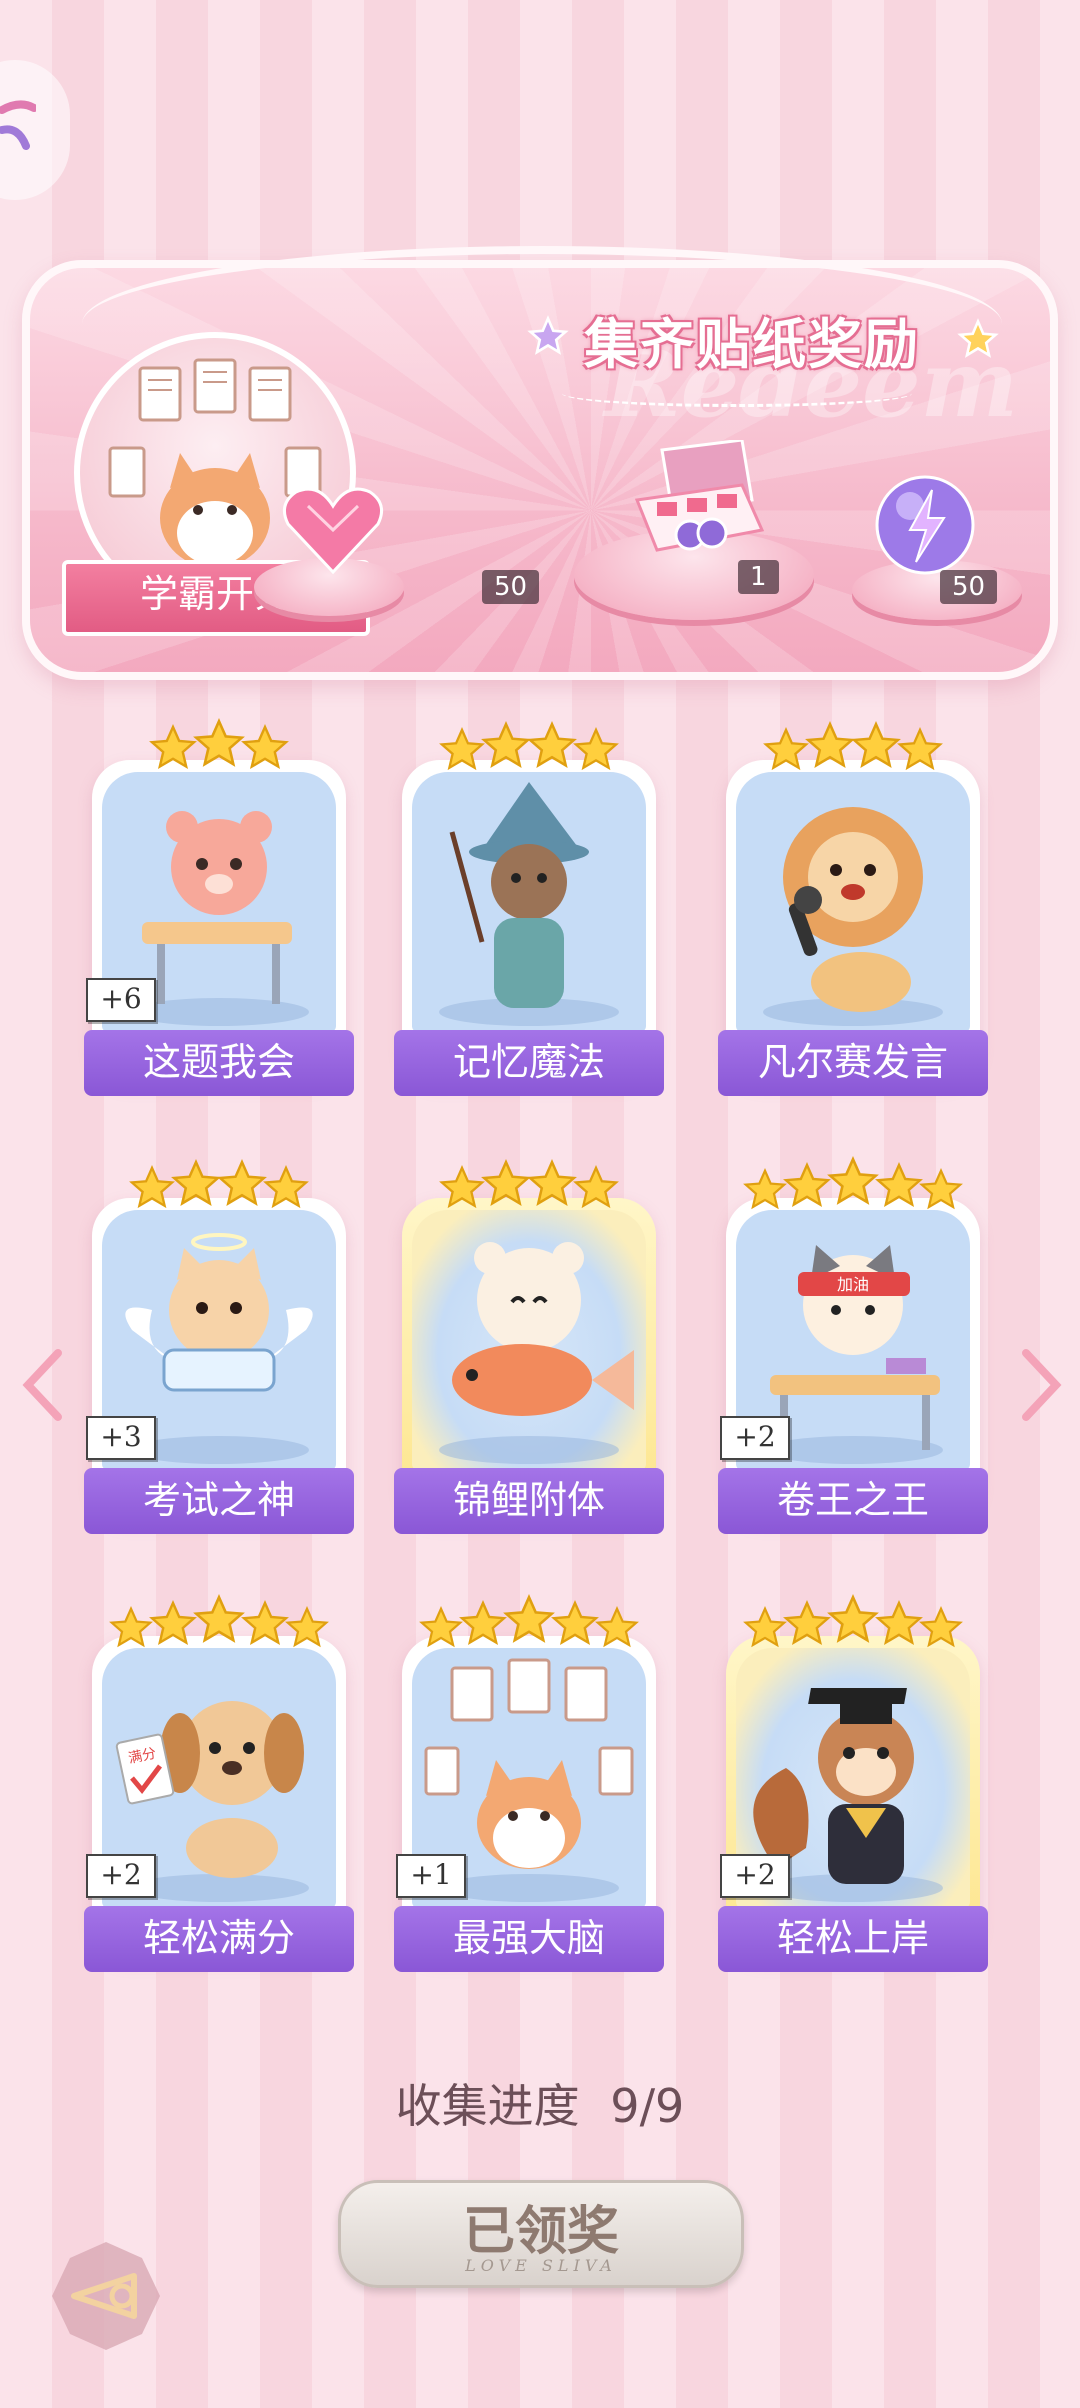 The height and width of the screenshot is (2408, 1080). I want to click on progress-label: 收集进度, so click(487, 2106).